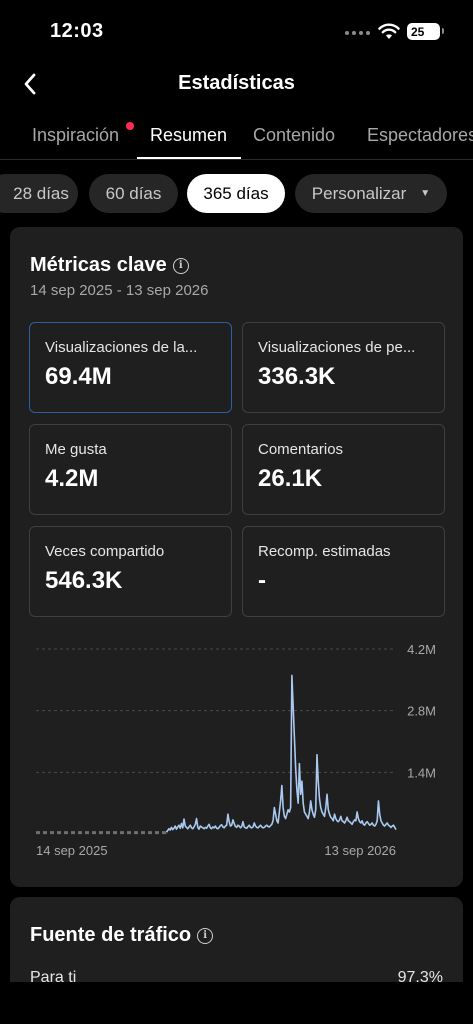 The width and height of the screenshot is (473, 1024). Describe the element at coordinates (421, 711) in the screenshot. I see `y-tick-label: 2.8M` at that location.